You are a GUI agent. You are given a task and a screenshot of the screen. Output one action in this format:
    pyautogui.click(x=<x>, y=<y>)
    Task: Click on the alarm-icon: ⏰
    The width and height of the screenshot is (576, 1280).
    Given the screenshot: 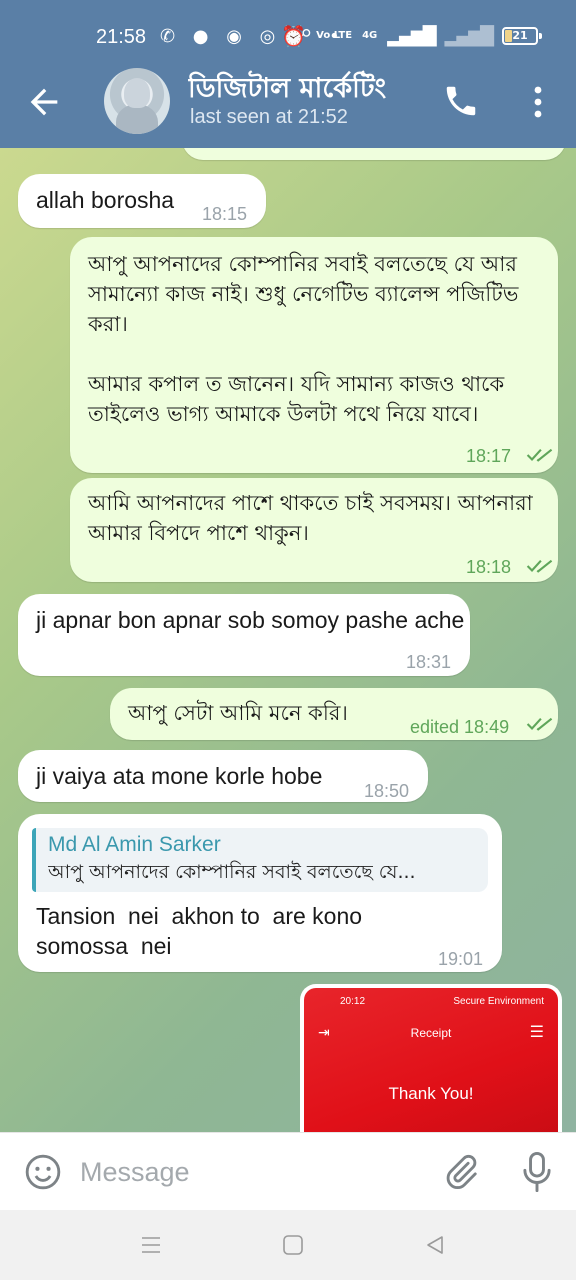 What is the action you would take?
    pyautogui.click(x=294, y=36)
    